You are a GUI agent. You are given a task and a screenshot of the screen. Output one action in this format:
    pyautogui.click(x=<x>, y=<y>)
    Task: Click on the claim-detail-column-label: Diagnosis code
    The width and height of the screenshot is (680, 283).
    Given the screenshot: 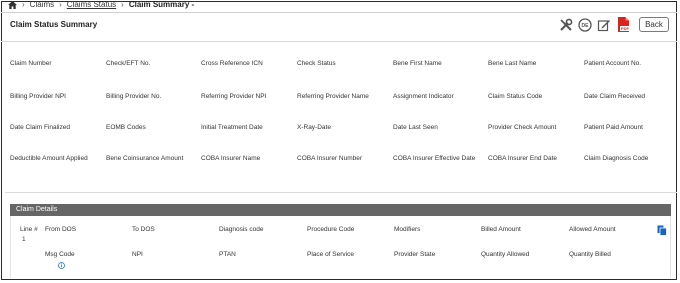 What is the action you would take?
    pyautogui.click(x=241, y=229)
    